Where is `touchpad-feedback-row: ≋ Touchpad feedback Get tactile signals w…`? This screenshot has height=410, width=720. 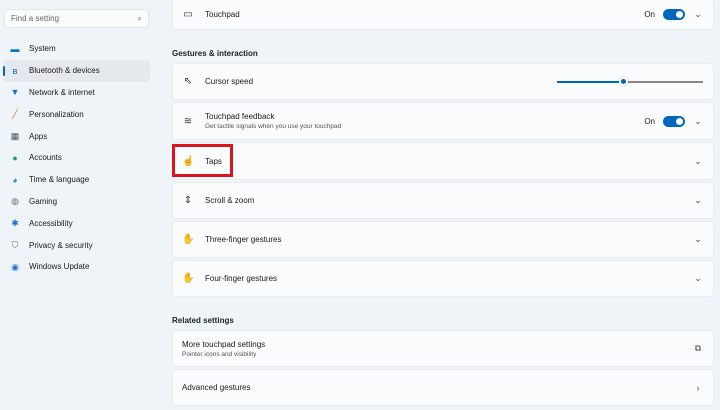
touchpad-feedback-row: ≋ Touchpad feedback Get tactile signals w… is located at coordinates (443, 121).